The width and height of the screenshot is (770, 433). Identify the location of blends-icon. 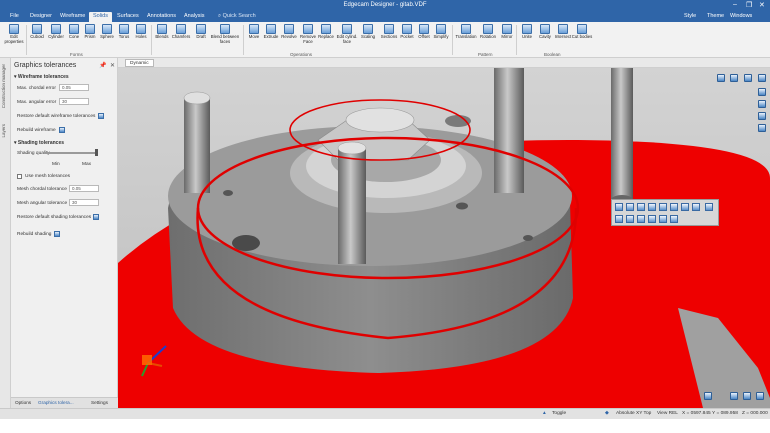
(162, 29).